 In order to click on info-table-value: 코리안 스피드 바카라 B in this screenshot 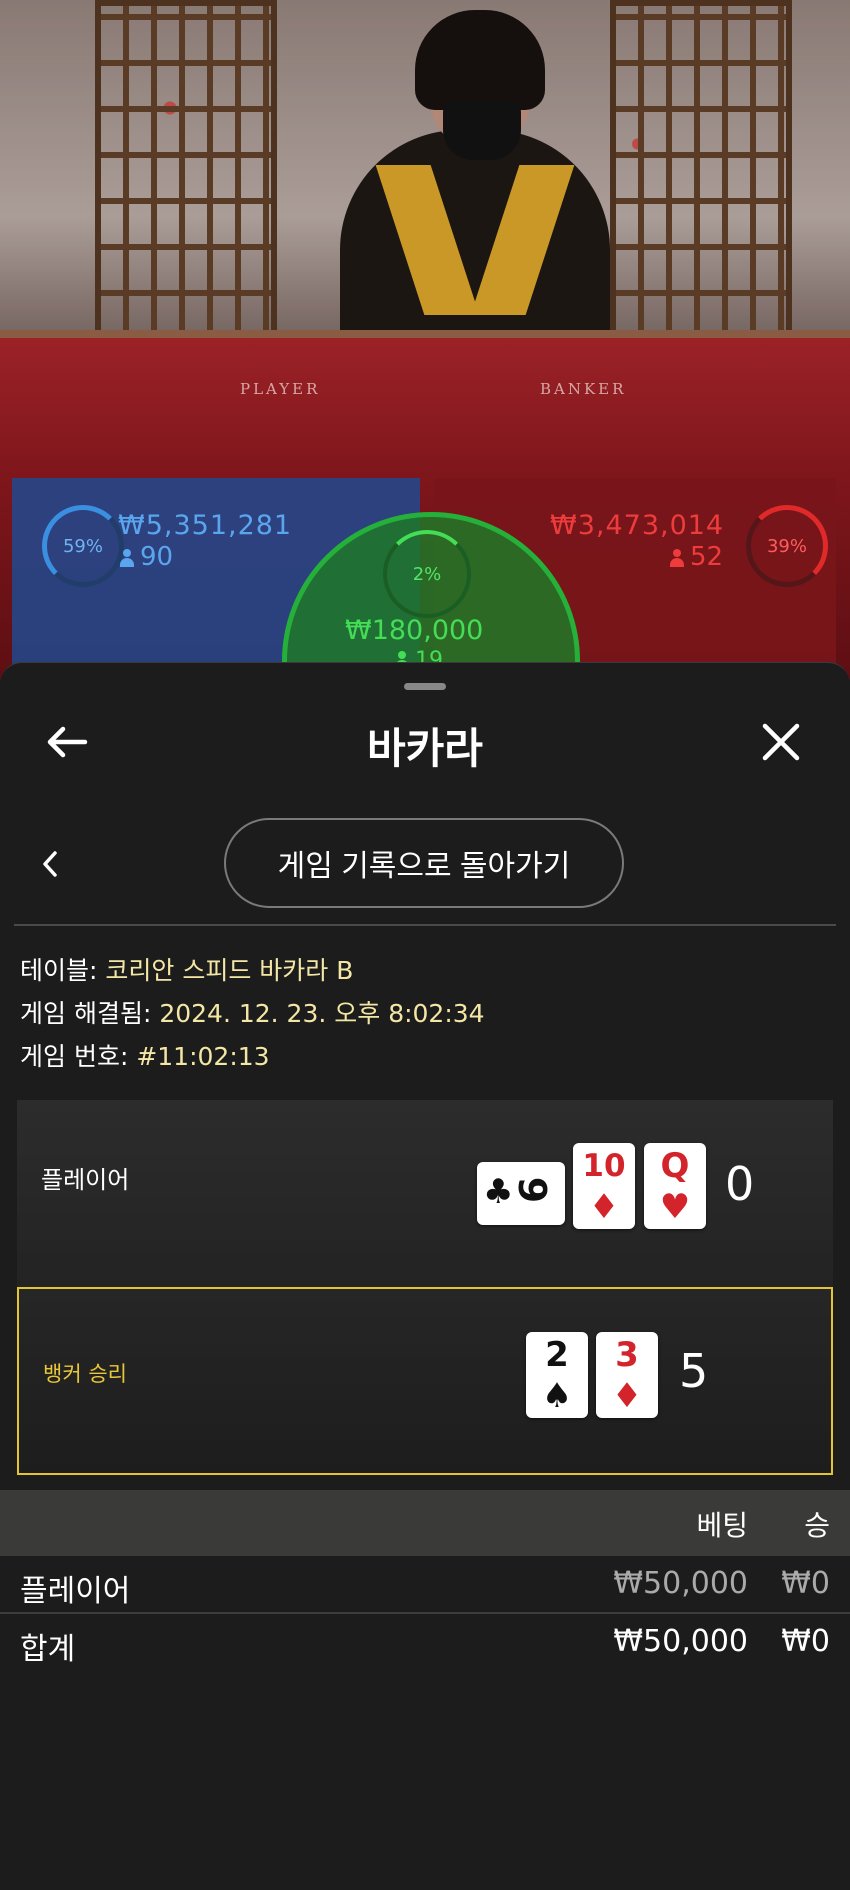, I will do `click(229, 970)`.